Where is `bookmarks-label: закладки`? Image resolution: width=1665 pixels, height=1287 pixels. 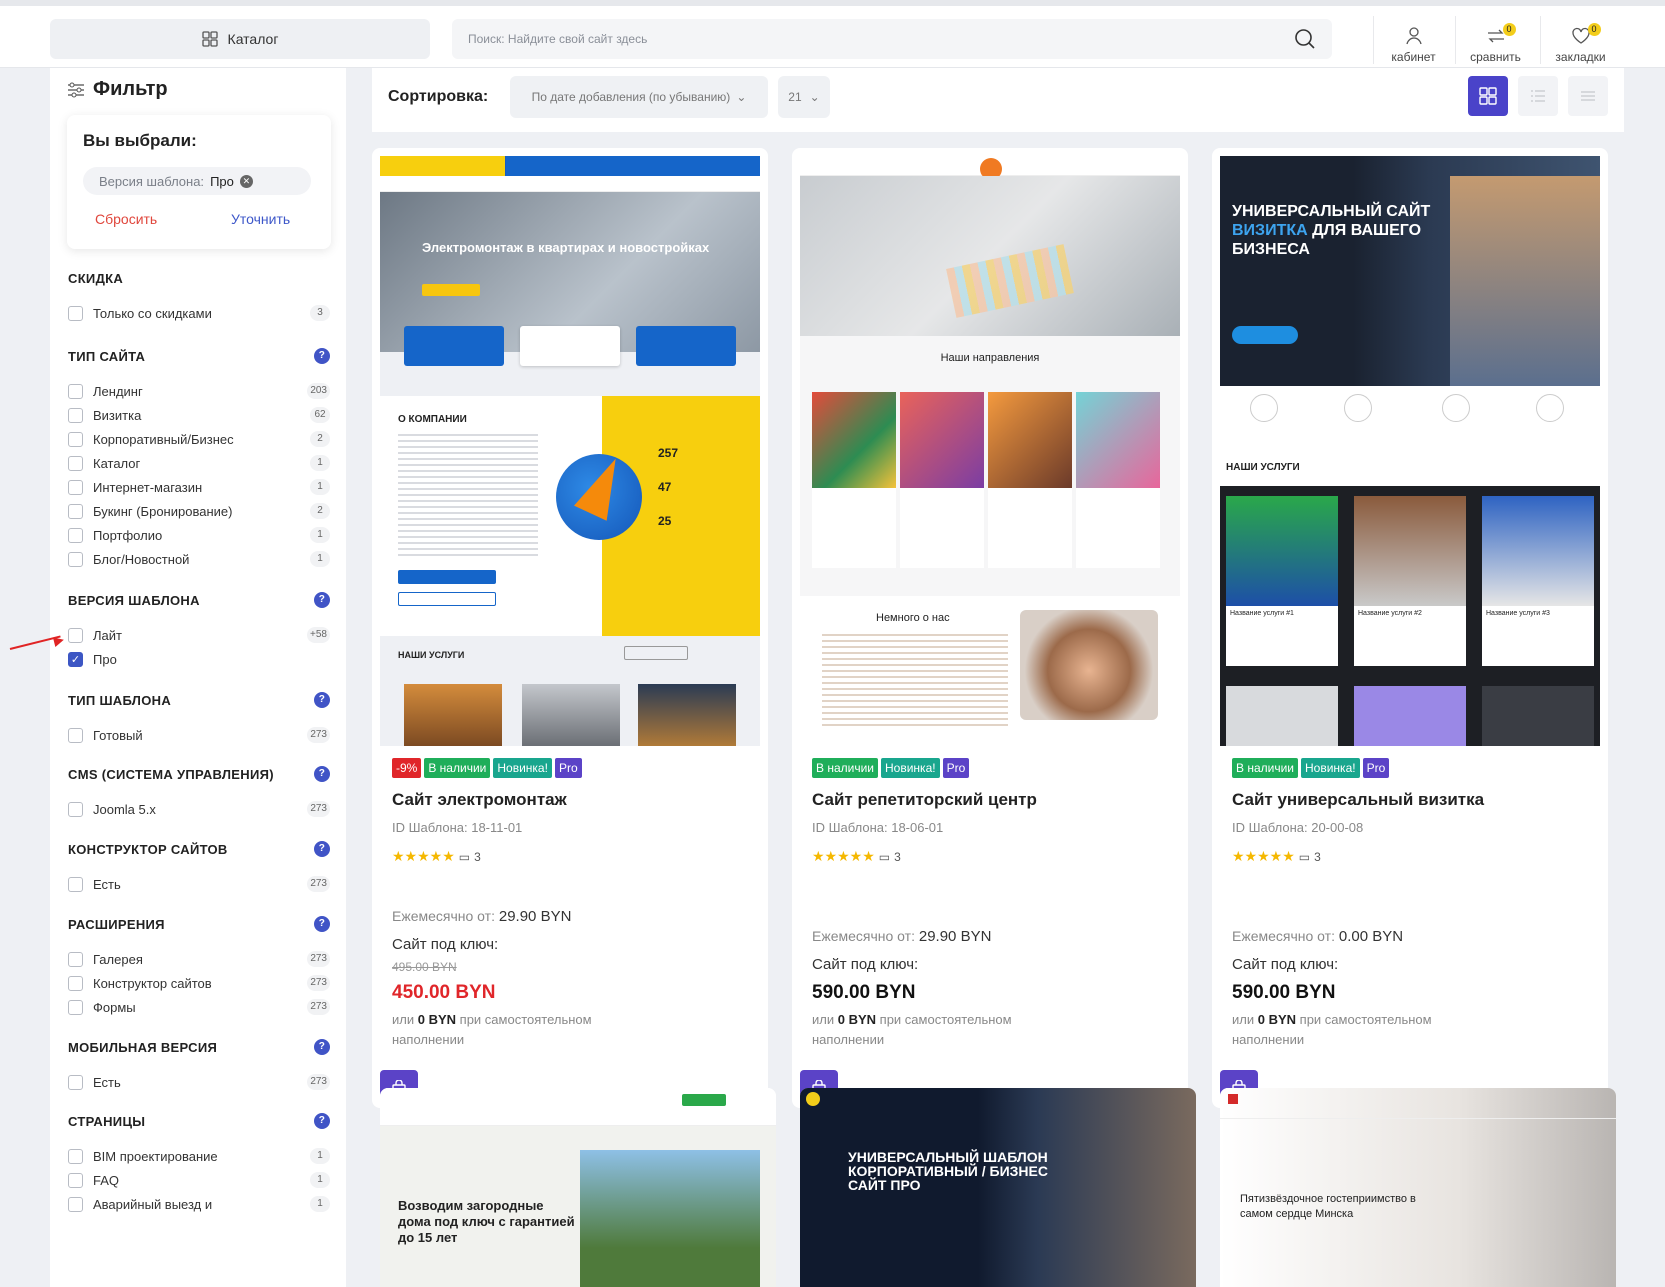
bookmarks-label: закладки is located at coordinates (1580, 57).